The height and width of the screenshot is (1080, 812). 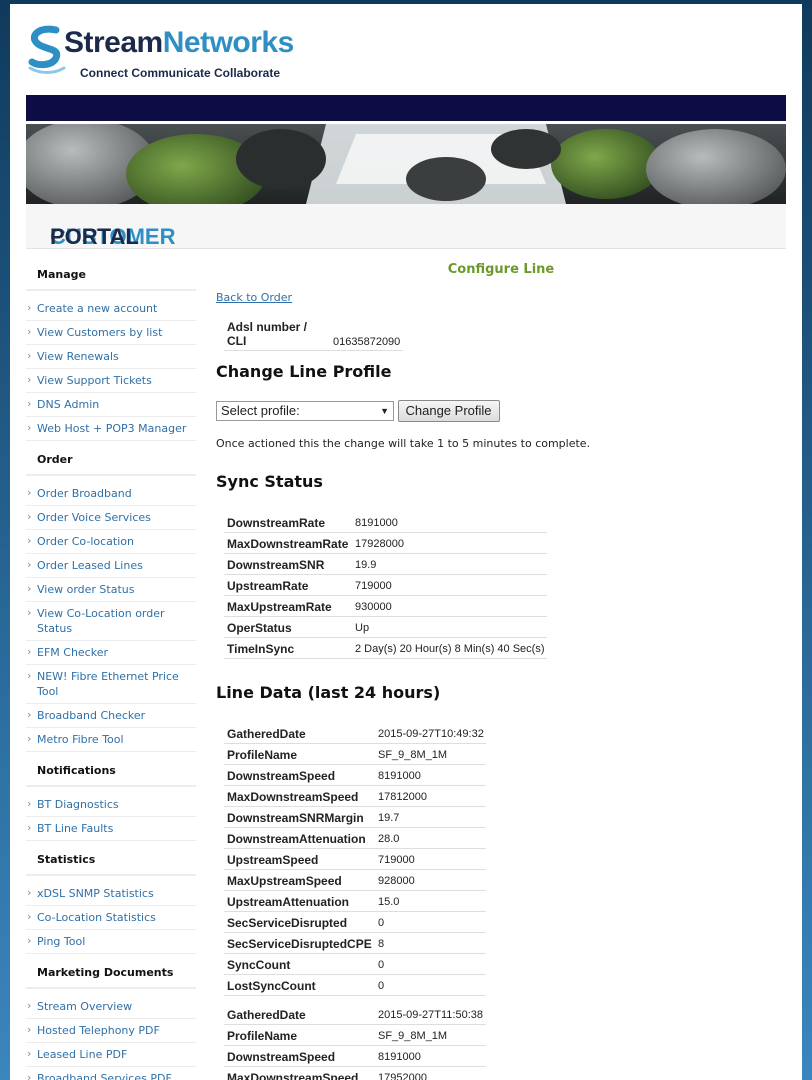 What do you see at coordinates (430, 859) in the screenshot?
I see `field-value: 719000` at bounding box center [430, 859].